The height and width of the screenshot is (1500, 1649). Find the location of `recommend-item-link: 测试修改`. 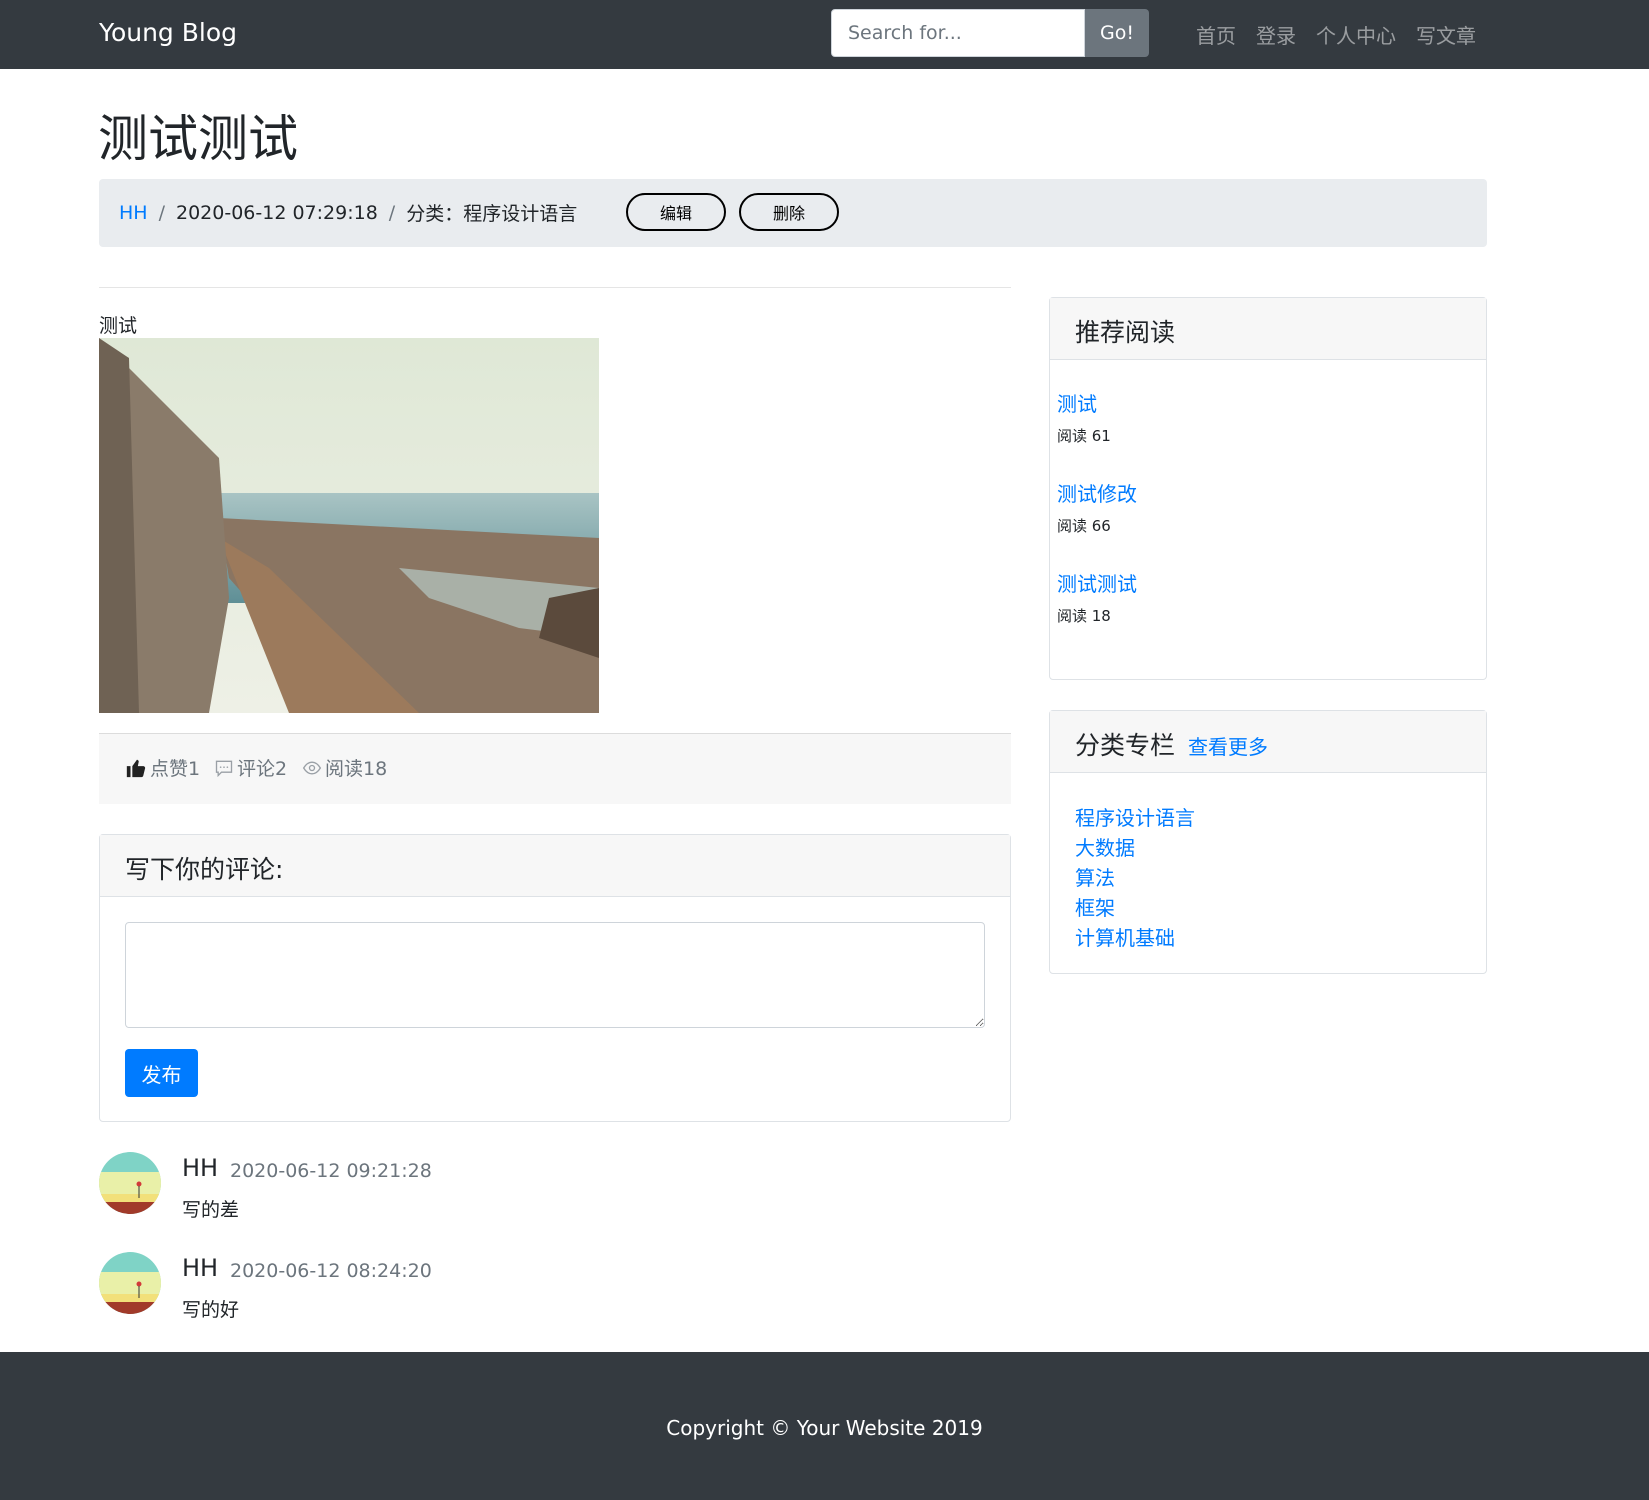

recommend-item-link: 测试修改 is located at coordinates (1097, 492).